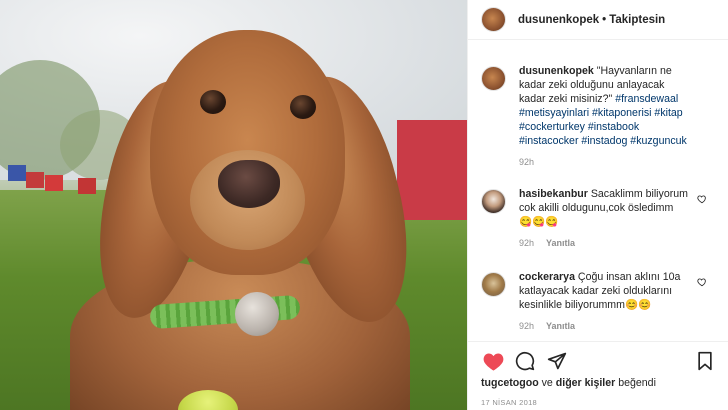  I want to click on photo-banner, so click(432, 170).